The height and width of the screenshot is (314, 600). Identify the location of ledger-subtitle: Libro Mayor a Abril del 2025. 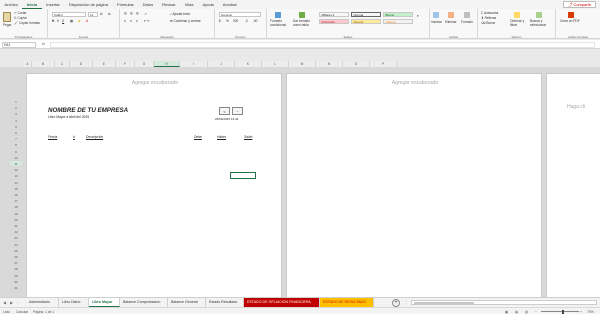
(68, 117).